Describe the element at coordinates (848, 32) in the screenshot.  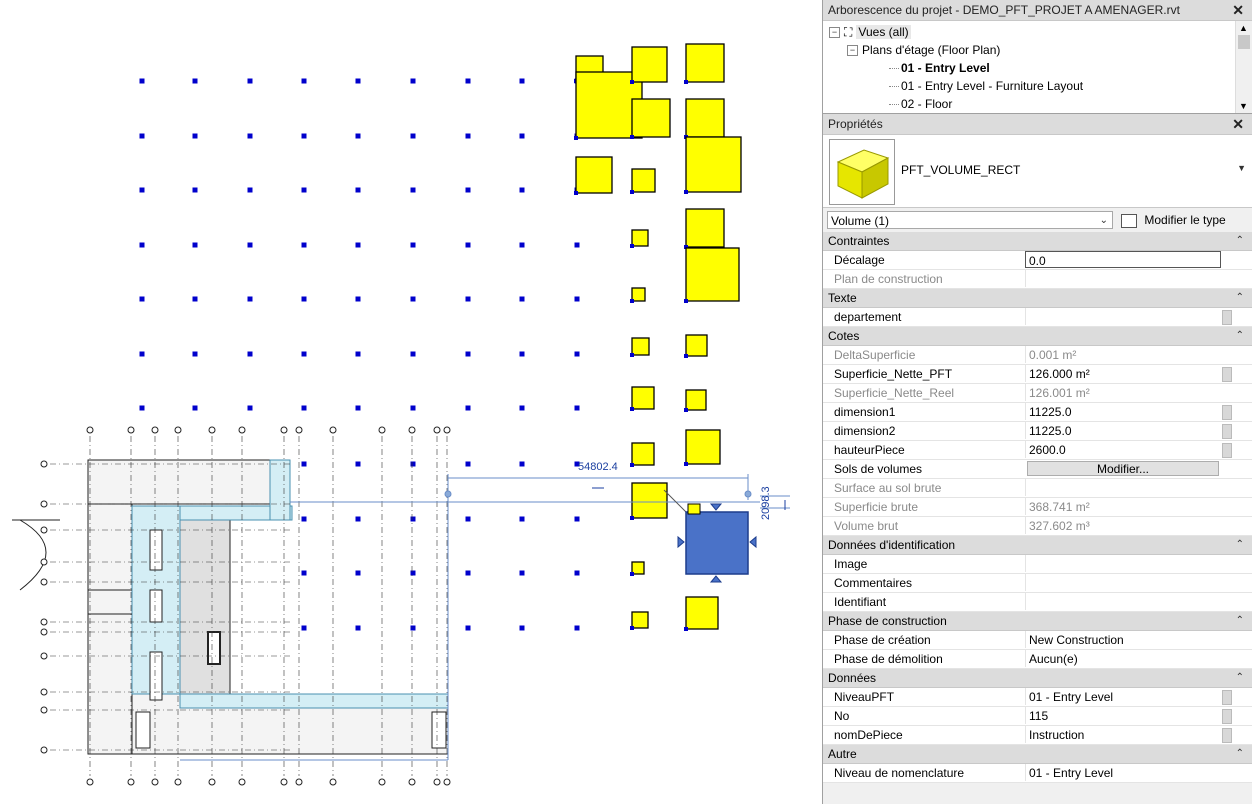
I see `views-icon: ⛶` at that location.